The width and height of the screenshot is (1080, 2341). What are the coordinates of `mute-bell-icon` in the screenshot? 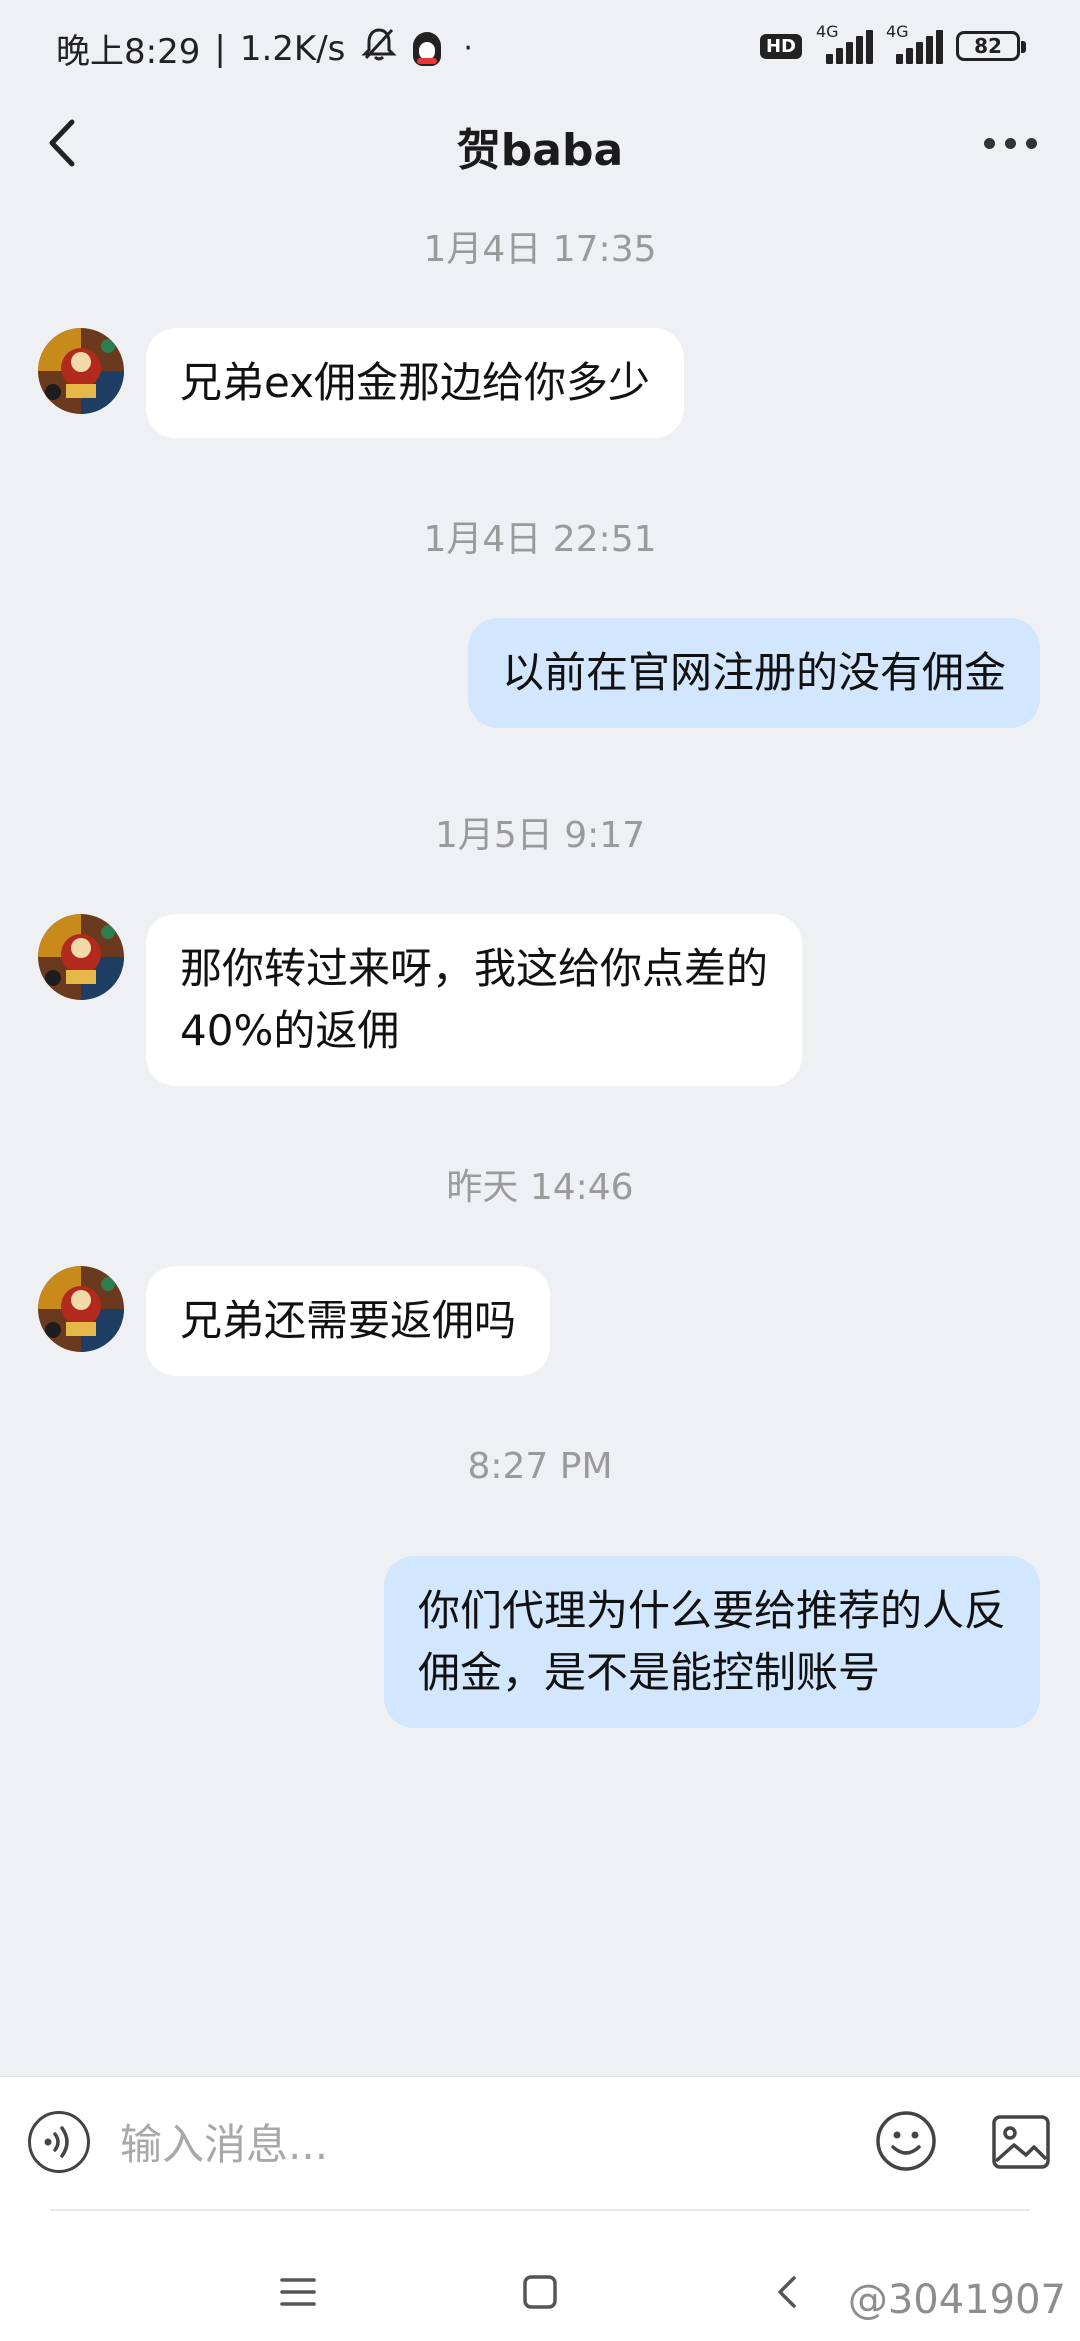 It's located at (379, 48).